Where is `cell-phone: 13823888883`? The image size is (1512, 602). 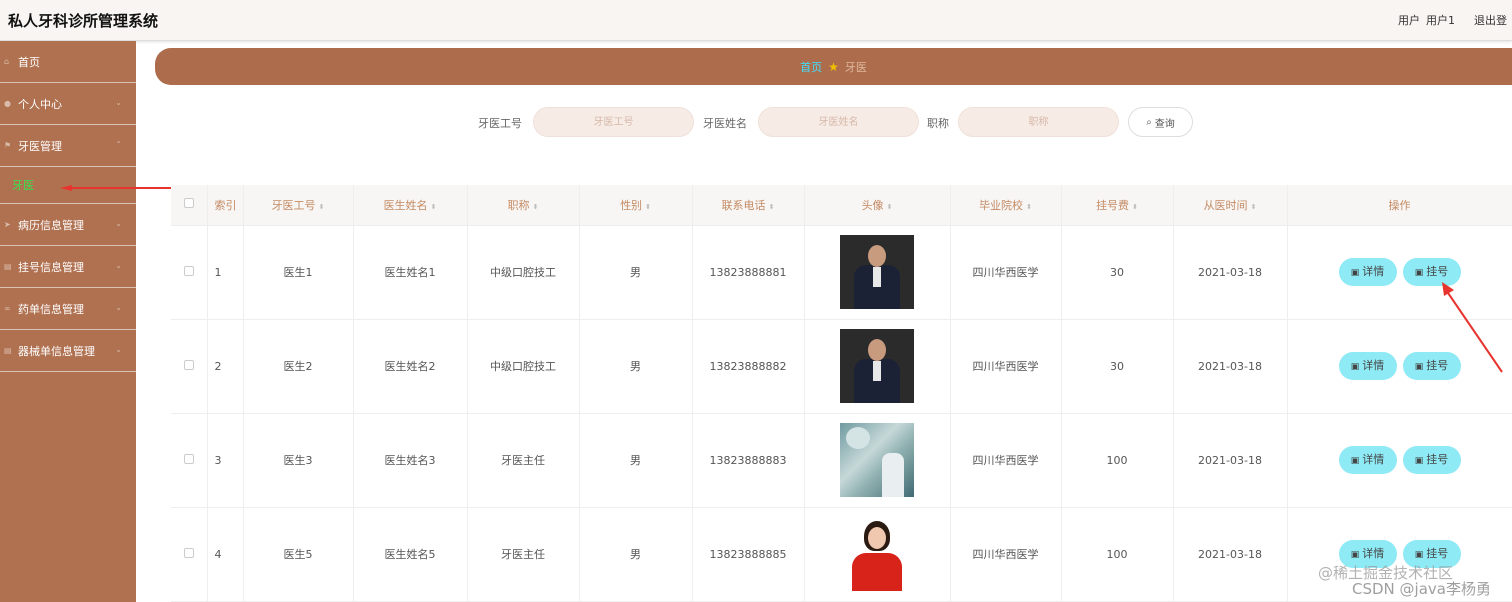
cell-phone: 13823888883 is located at coordinates (748, 460).